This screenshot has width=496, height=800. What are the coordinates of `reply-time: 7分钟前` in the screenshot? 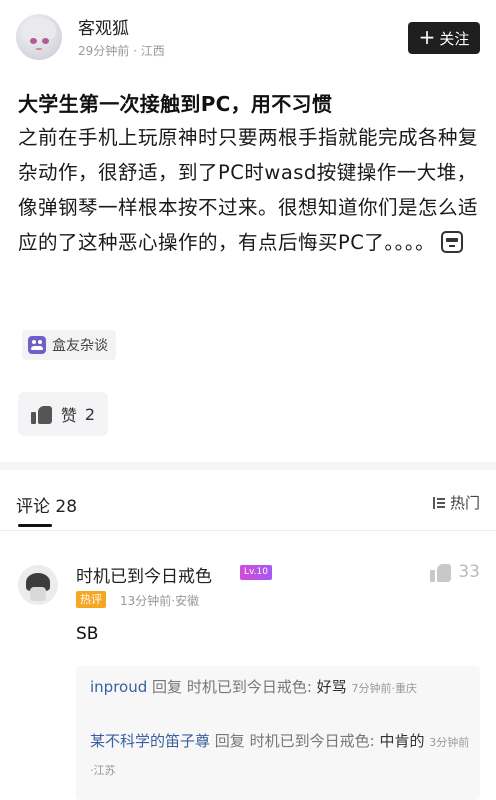 It's located at (371, 688).